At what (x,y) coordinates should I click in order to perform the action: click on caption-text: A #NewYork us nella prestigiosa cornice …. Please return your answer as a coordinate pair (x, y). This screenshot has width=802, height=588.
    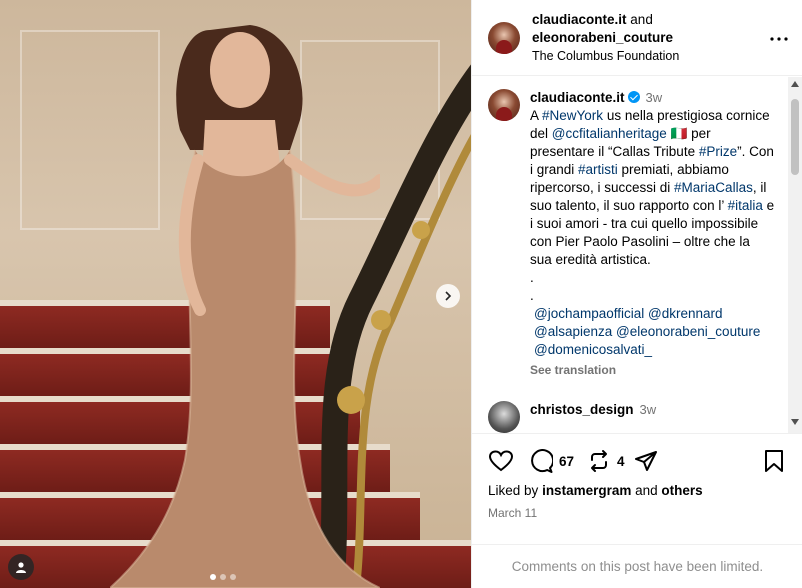
    Looking at the image, I should click on (652, 188).